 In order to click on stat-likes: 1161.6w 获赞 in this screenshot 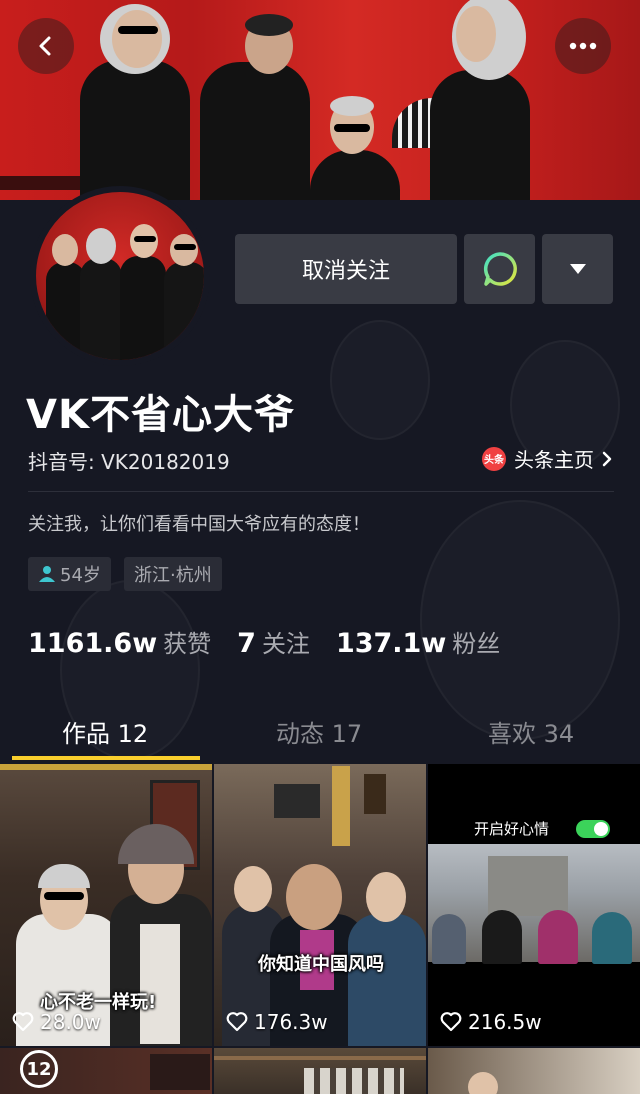, I will do `click(119, 641)`.